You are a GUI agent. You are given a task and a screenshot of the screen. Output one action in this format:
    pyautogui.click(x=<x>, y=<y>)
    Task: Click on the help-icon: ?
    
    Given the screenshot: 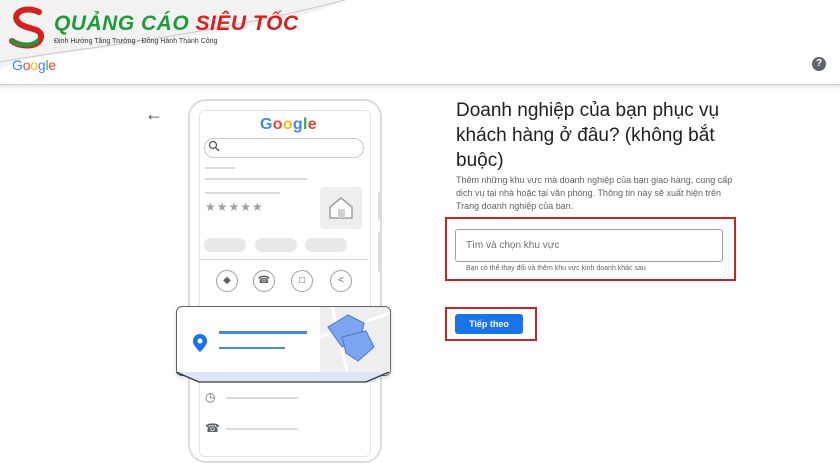 What is the action you would take?
    pyautogui.click(x=819, y=64)
    